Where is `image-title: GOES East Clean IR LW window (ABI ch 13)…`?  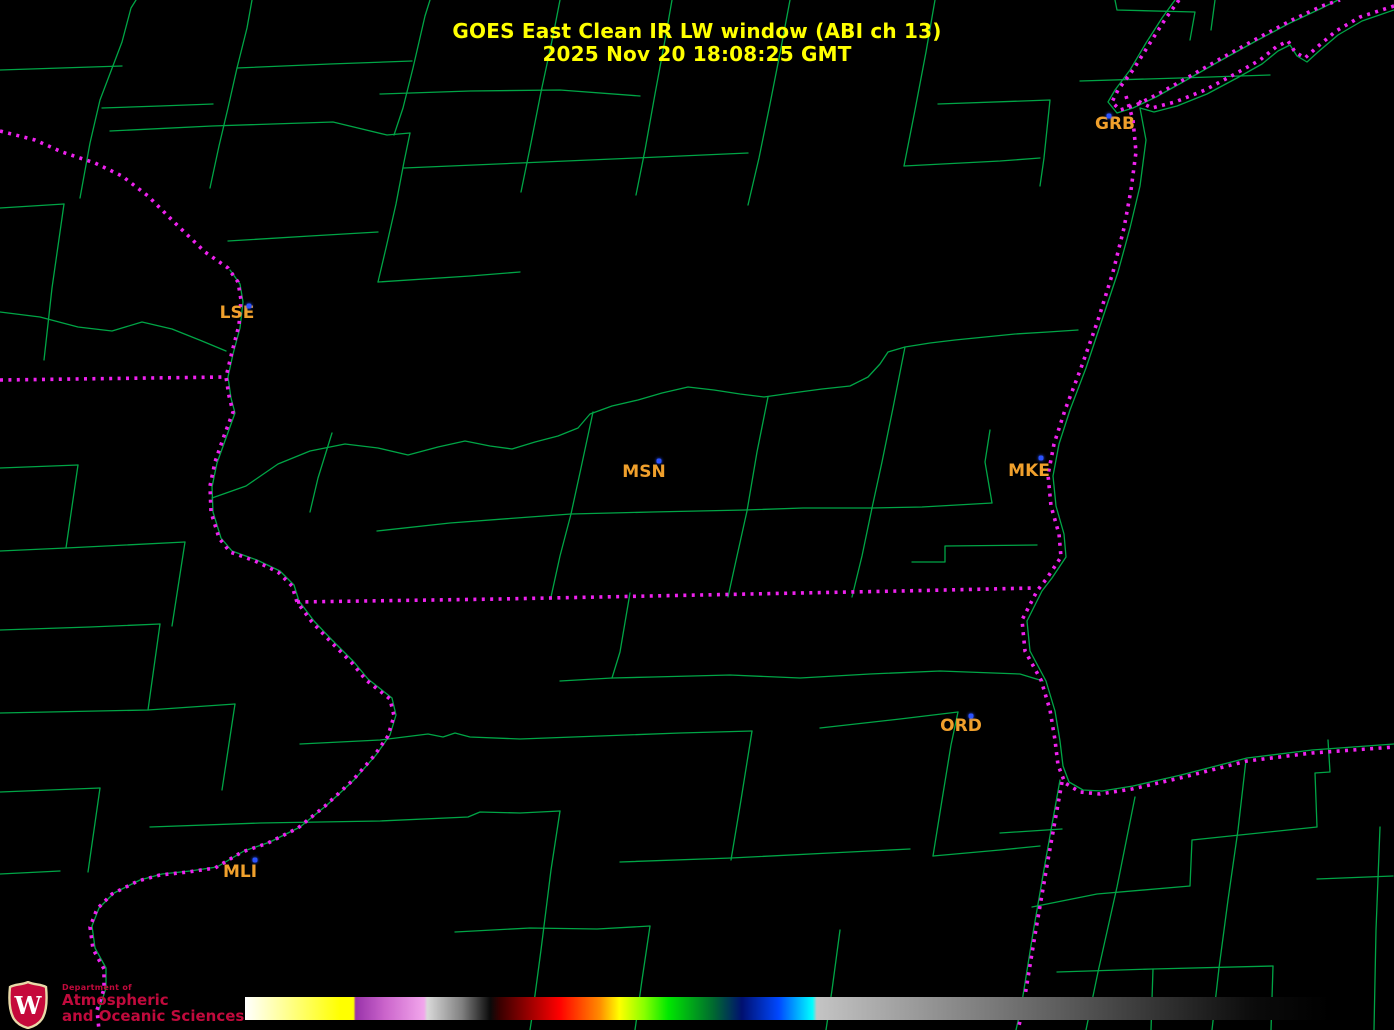
image-title: GOES East Clean IR LW window (ABI ch 13)… is located at coordinates (697, 43).